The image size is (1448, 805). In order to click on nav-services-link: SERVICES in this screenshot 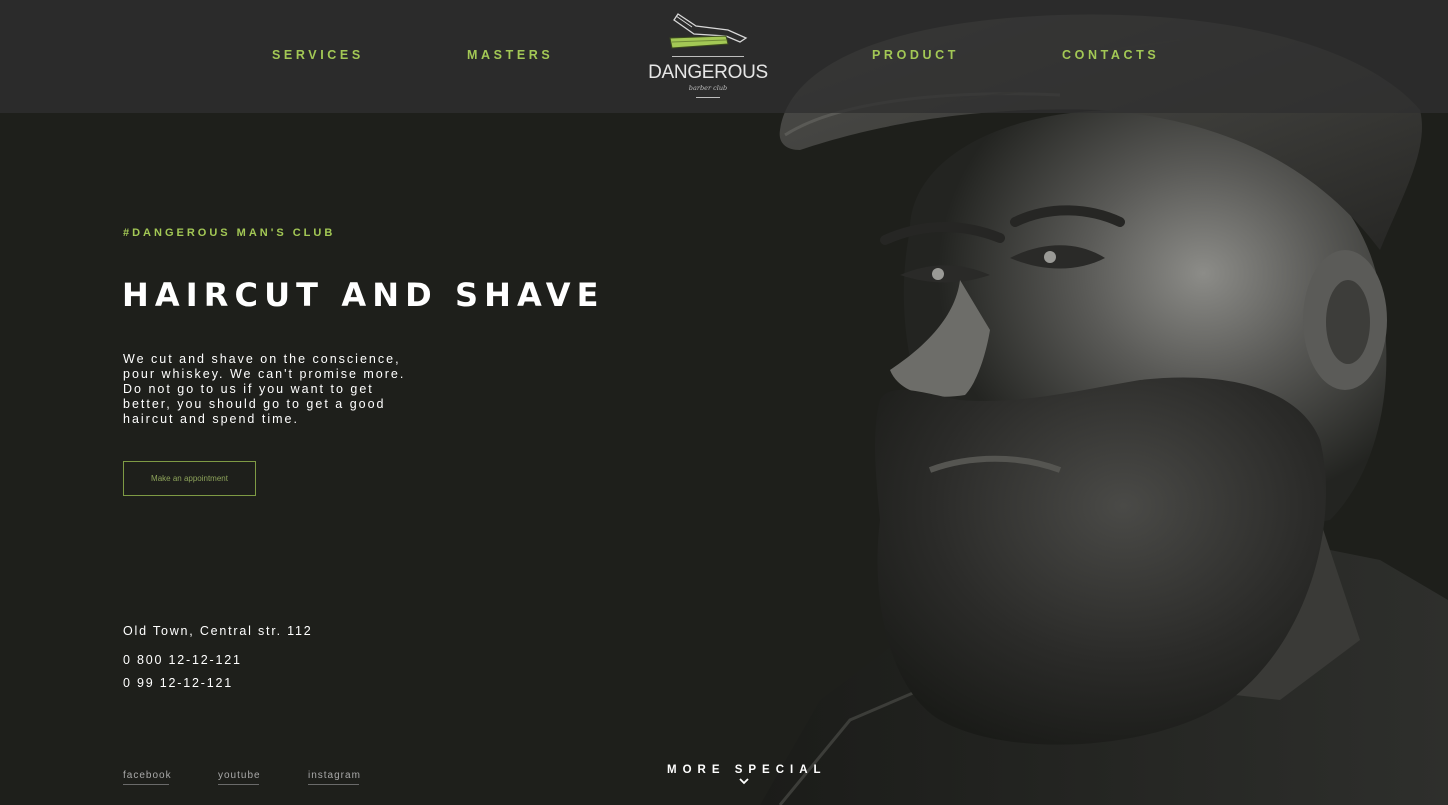, I will do `click(318, 55)`.